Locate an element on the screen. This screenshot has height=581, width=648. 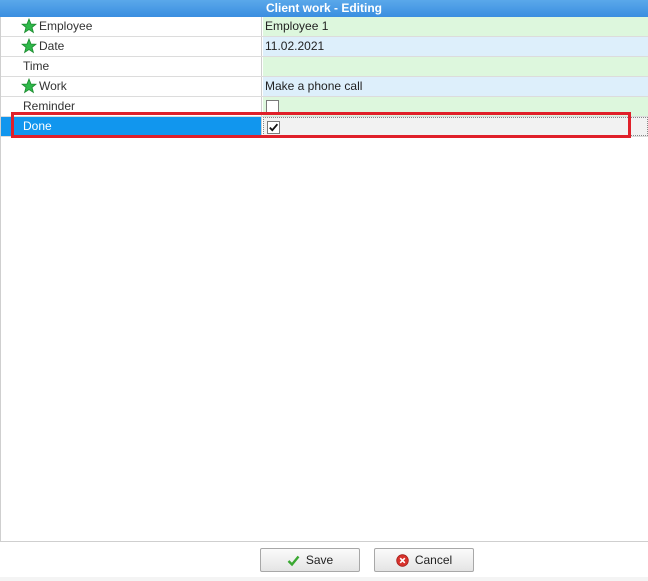
done-value-cell is located at coordinates (455, 126).